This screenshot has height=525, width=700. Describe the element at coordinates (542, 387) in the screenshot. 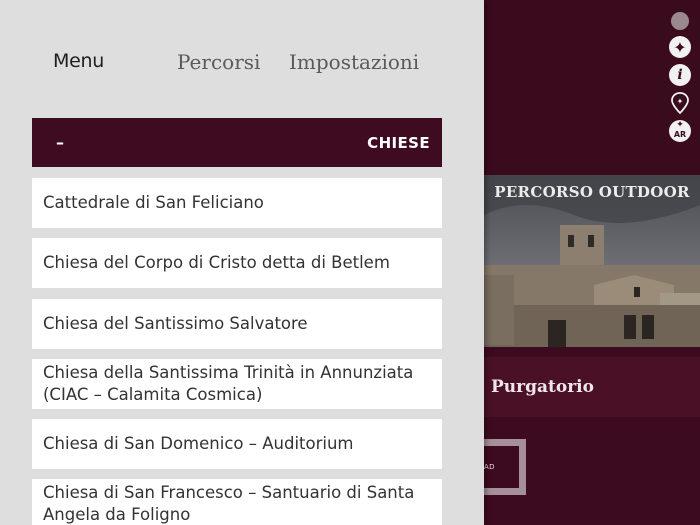

I see `place-name: Purgatorio` at that location.